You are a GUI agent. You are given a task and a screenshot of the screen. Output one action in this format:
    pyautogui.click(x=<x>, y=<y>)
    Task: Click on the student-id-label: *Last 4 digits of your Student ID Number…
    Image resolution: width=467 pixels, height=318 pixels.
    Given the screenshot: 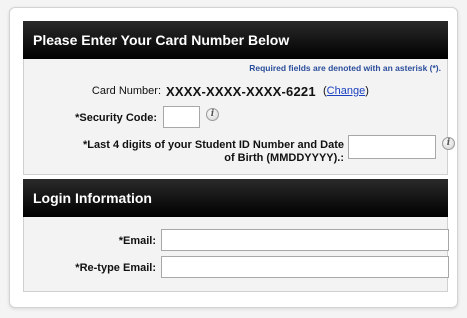 What is the action you would take?
    pyautogui.click(x=213, y=152)
    